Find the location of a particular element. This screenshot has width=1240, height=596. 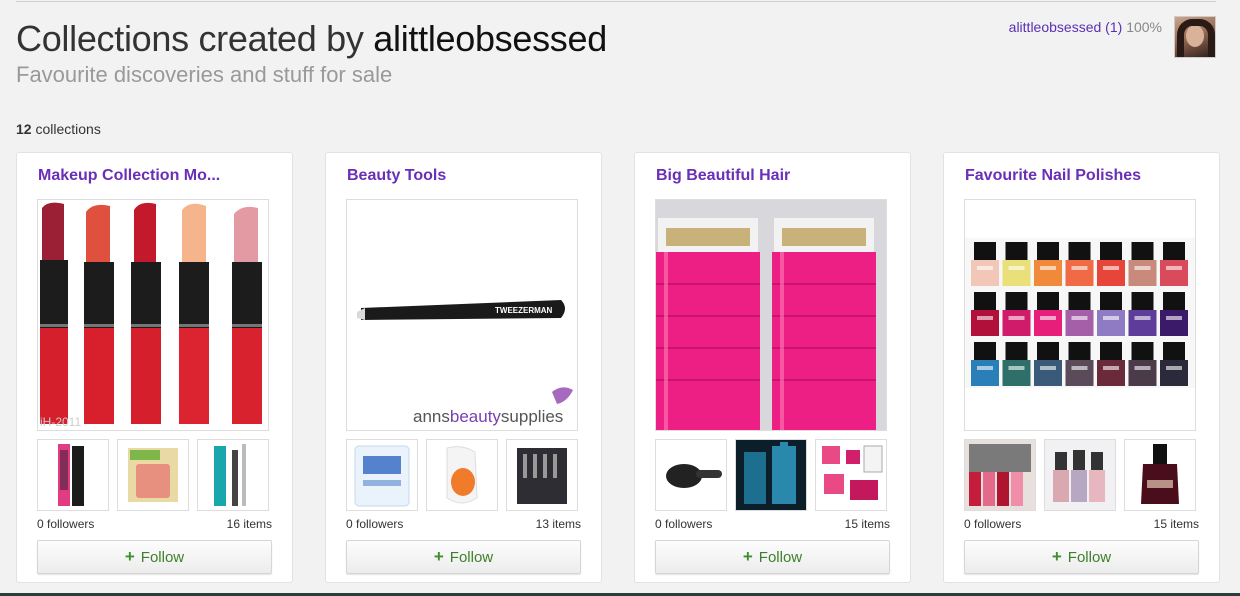

top-divider is located at coordinates (616, 1).